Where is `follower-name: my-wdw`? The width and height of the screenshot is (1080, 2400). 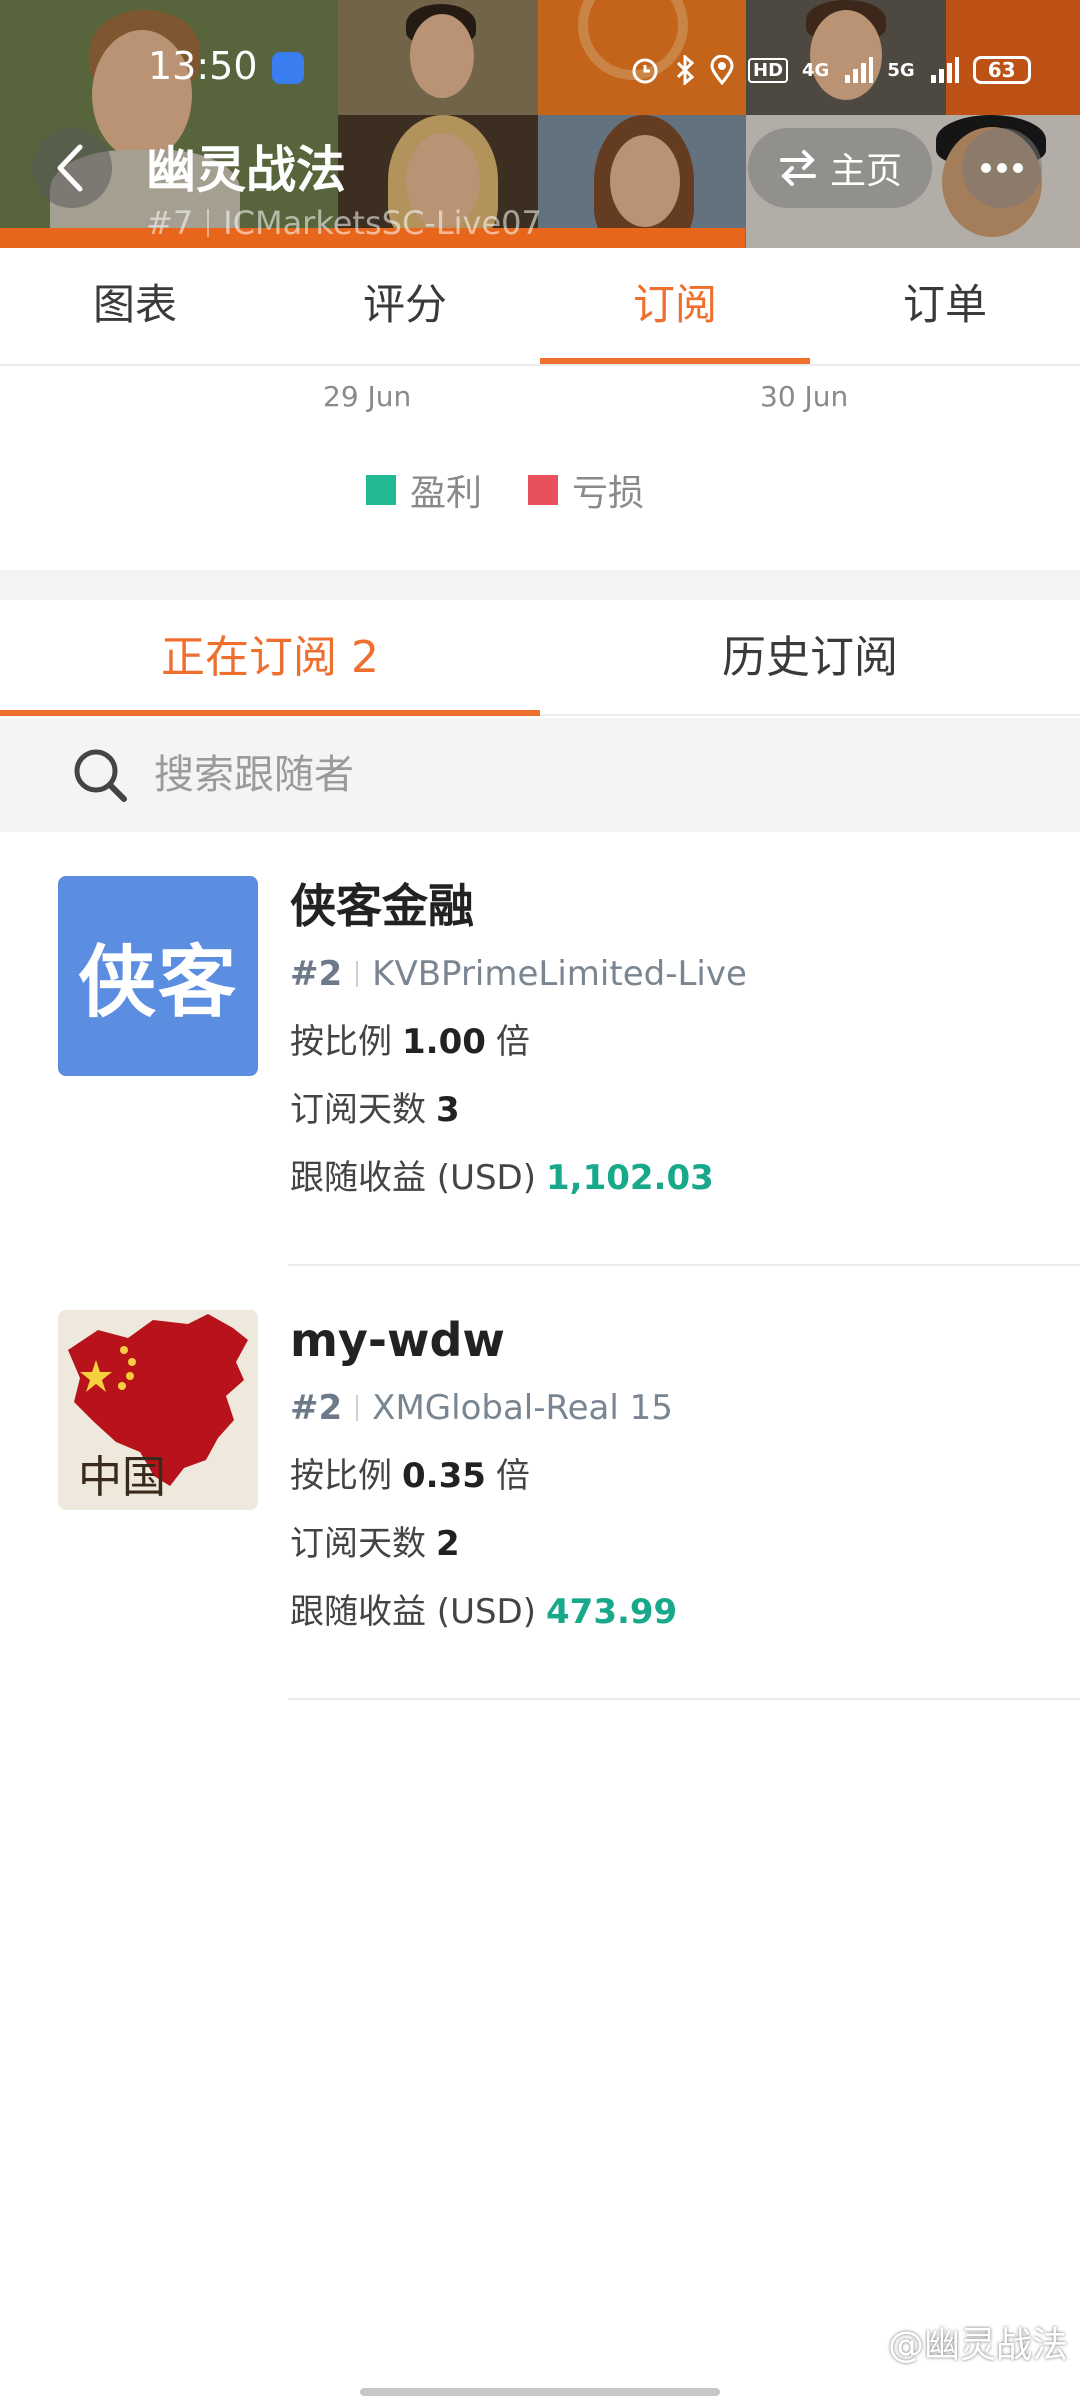
follower-name: my-wdw is located at coordinates (397, 1340).